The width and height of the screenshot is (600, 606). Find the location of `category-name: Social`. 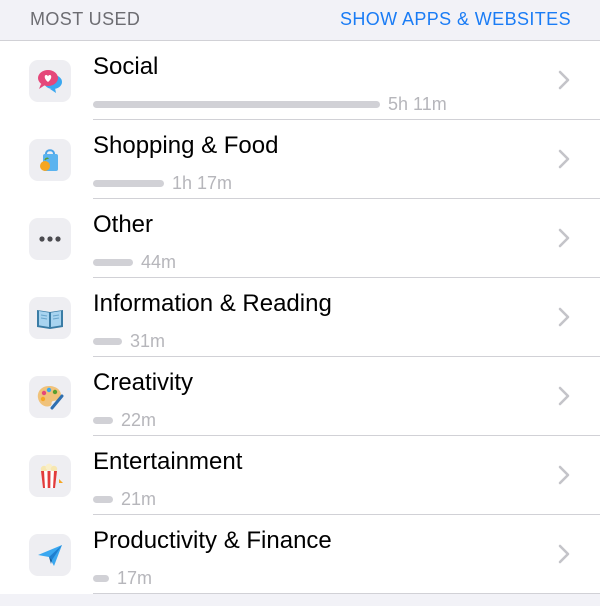

category-name: Social is located at coordinates (126, 66).